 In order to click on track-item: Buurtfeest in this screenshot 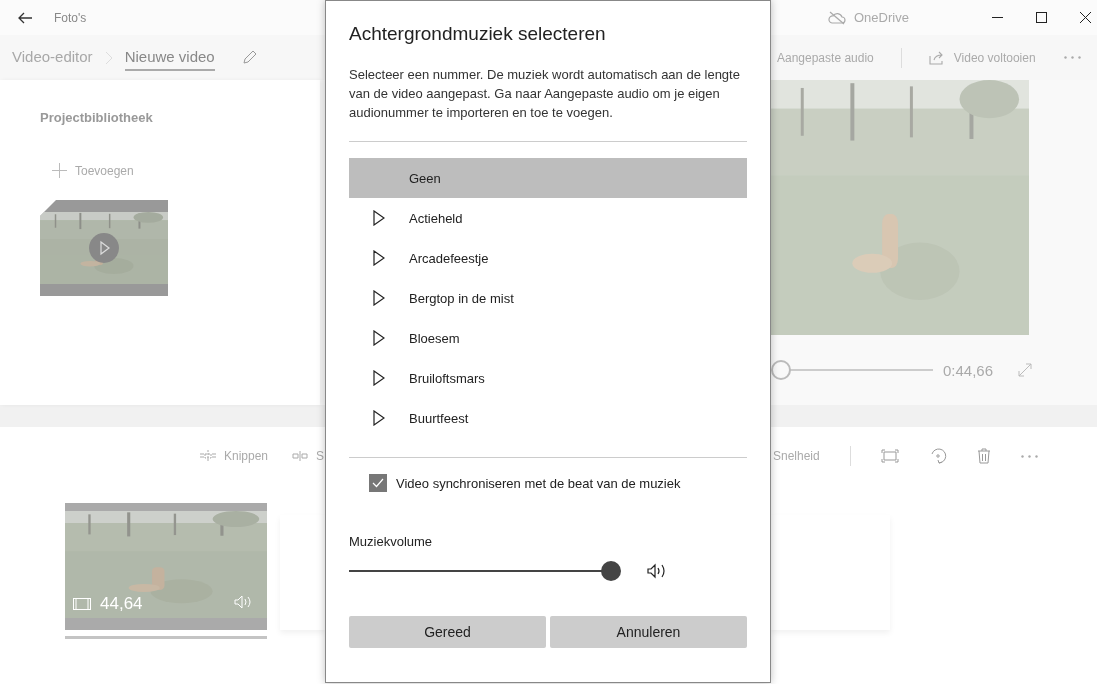, I will do `click(548, 418)`.